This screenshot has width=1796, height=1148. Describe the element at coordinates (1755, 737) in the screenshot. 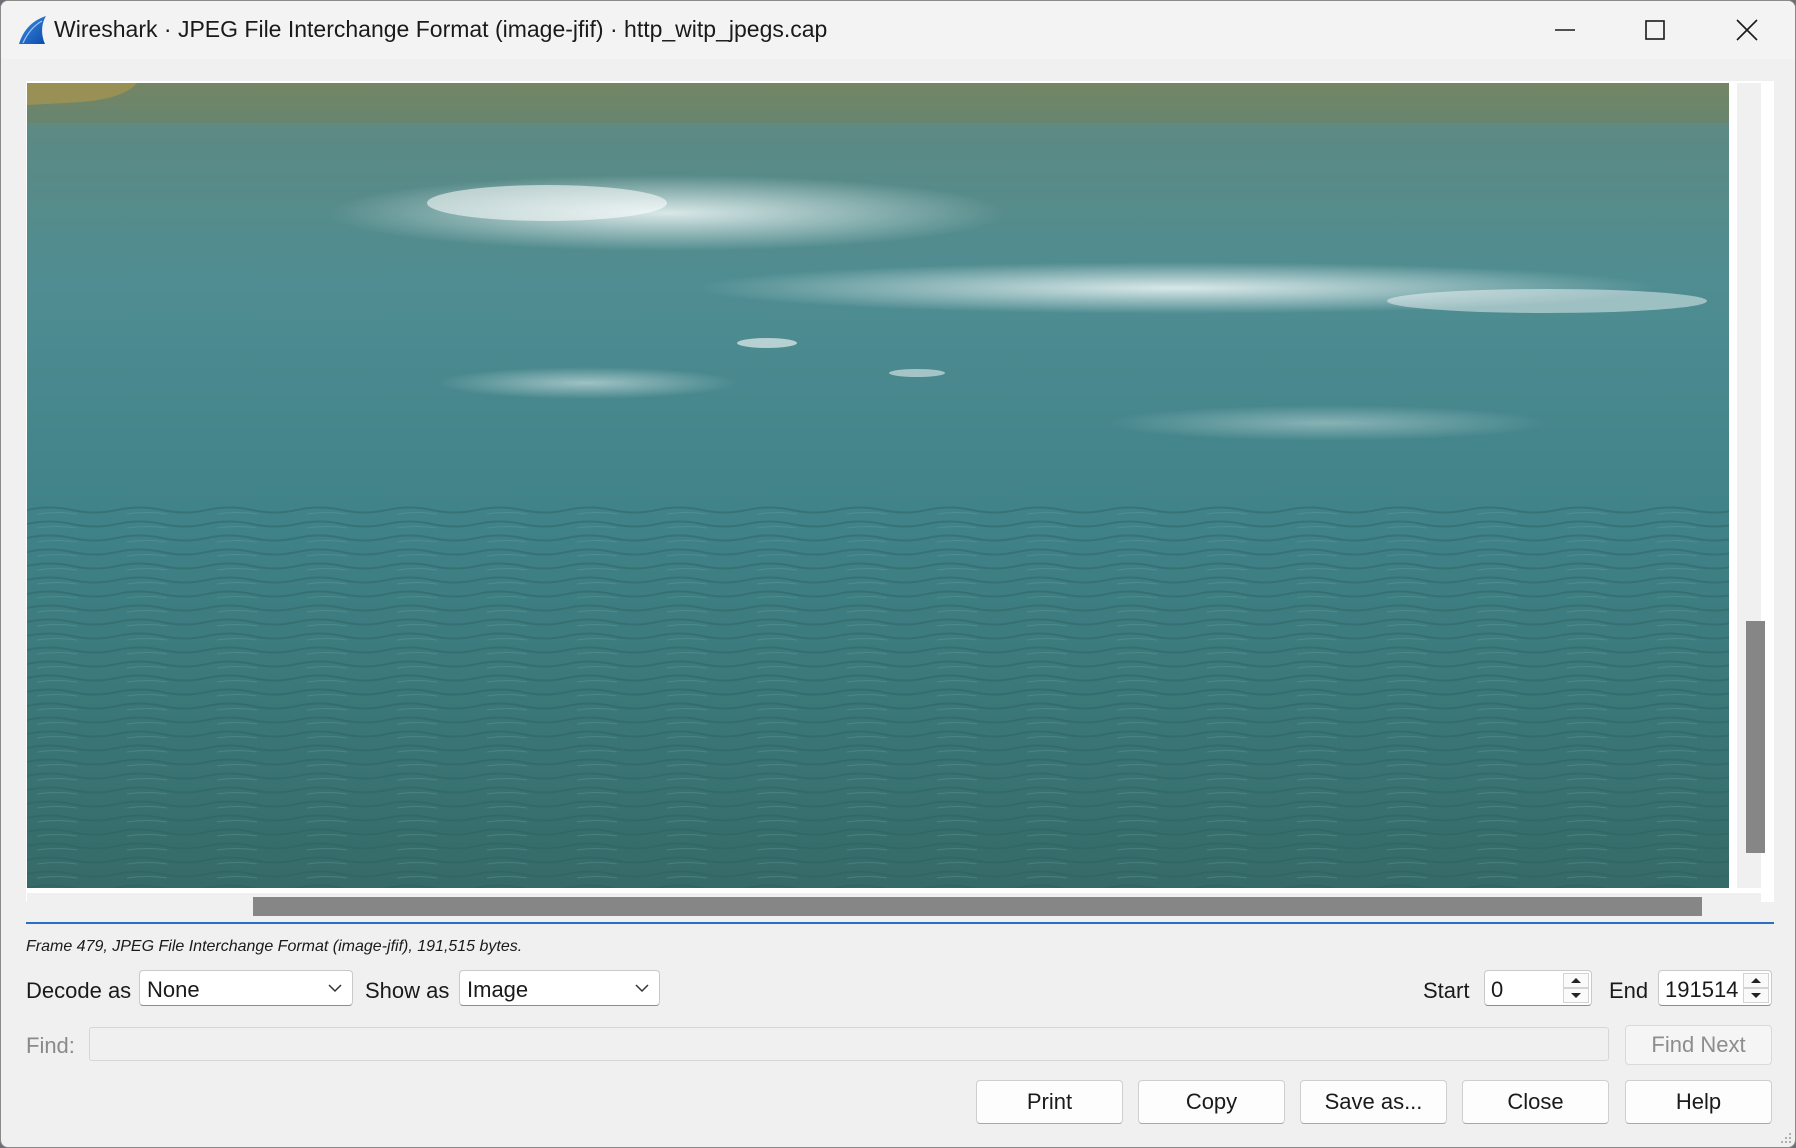

I see `vertical-scroll-thumb` at that location.